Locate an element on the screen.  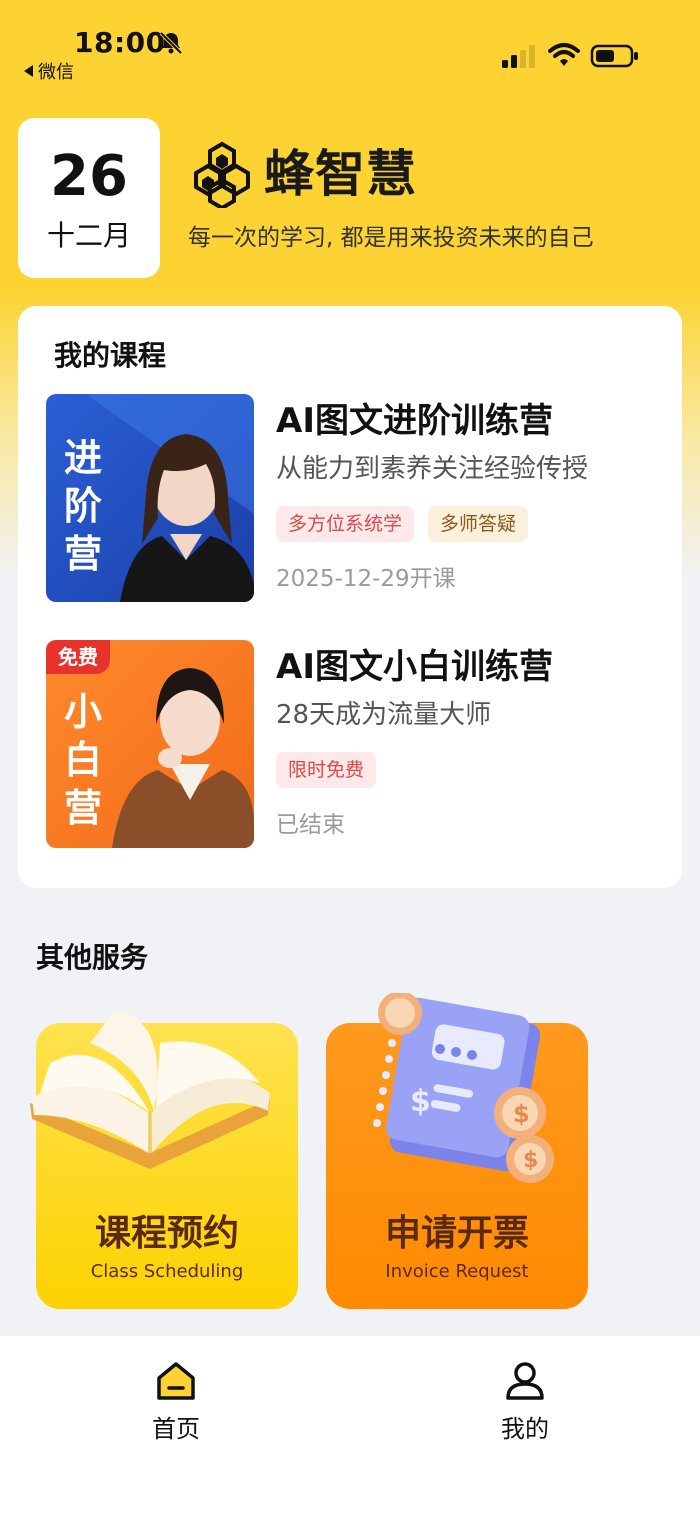
course-tags: 多方位系统学 多师答疑 is located at coordinates (402, 524).